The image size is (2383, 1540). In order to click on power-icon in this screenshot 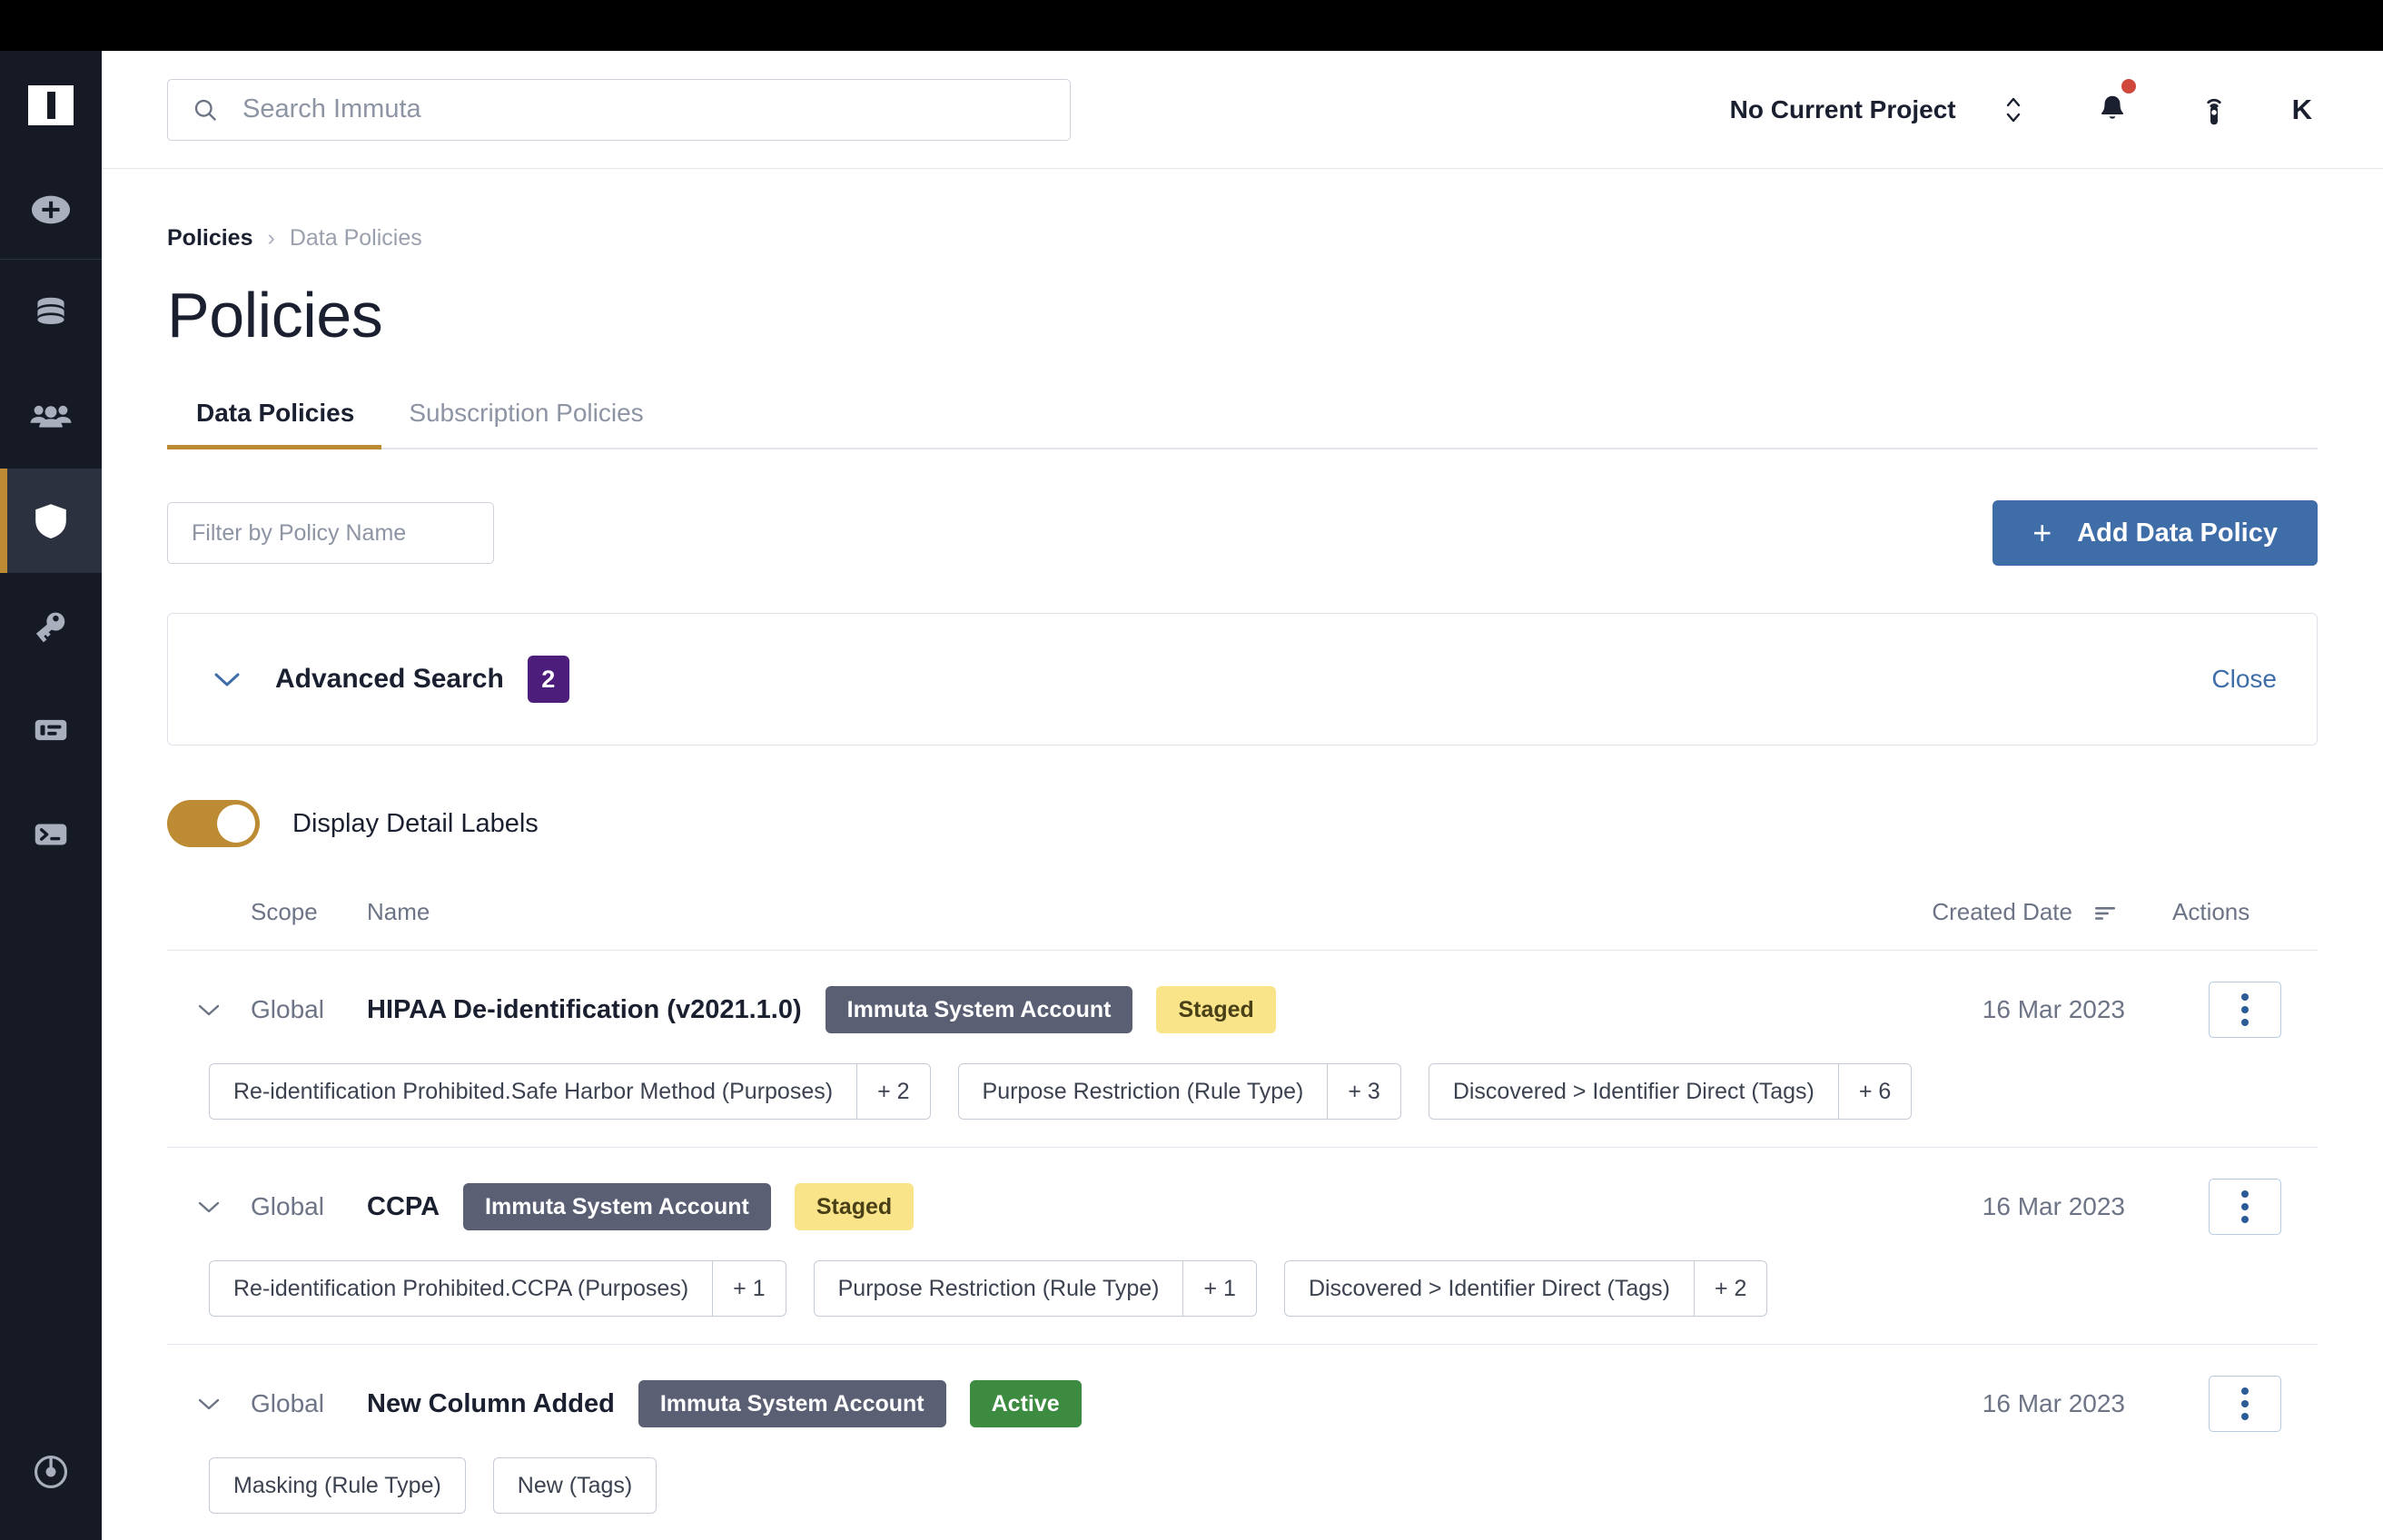, I will do `click(51, 1472)`.